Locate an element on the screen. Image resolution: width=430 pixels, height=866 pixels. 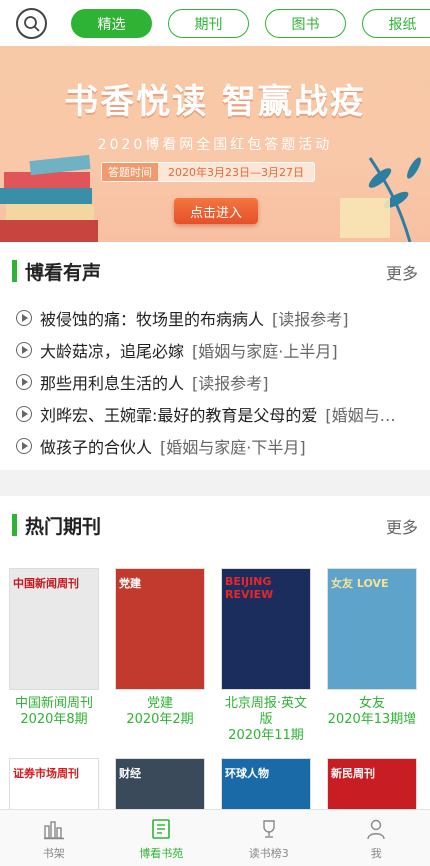
item-title: 做孩子的合伙人 is located at coordinates (96, 447).